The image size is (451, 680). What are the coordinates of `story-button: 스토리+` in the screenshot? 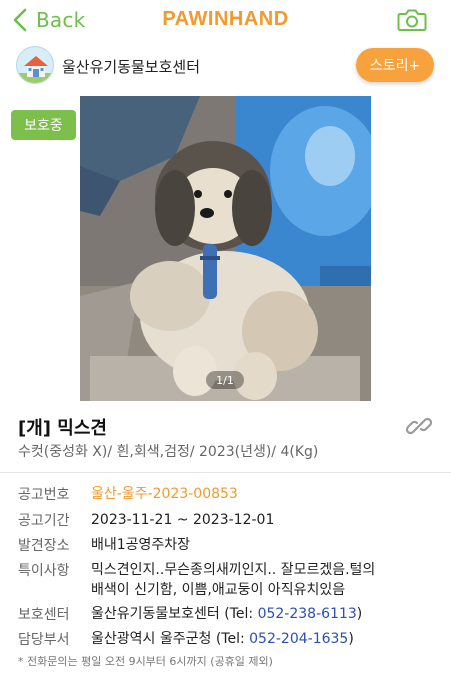 It's located at (395, 65).